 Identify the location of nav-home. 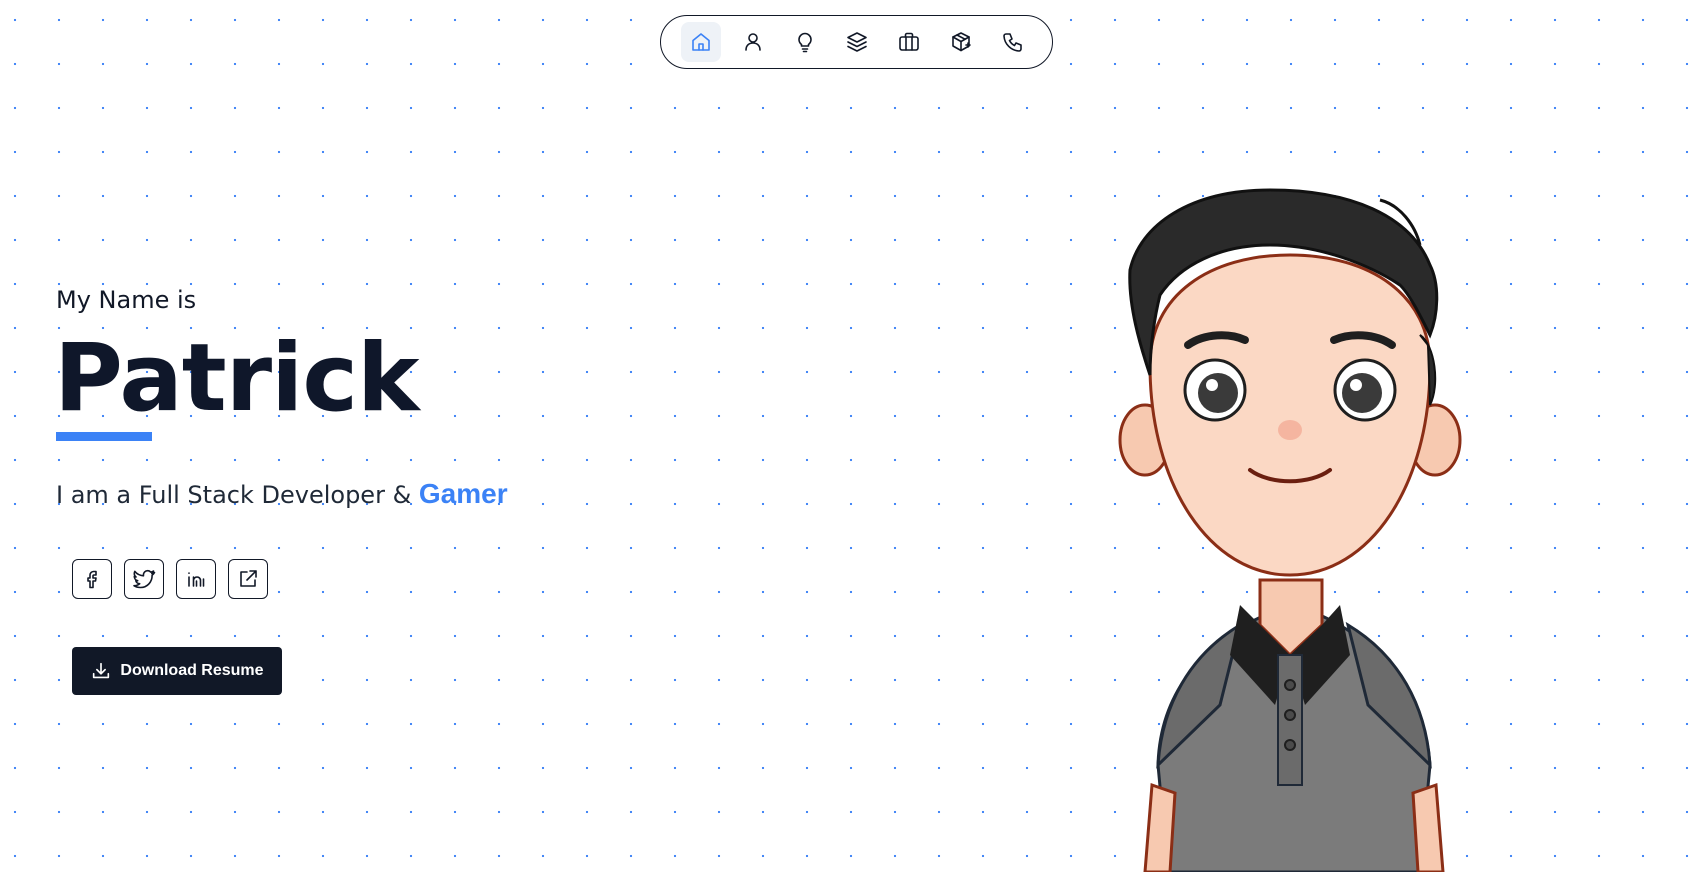
(701, 42).